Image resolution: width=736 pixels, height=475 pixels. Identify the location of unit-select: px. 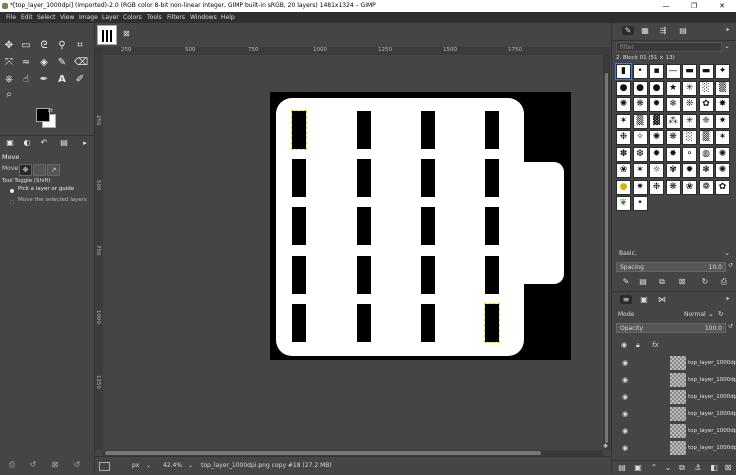
(135, 466).